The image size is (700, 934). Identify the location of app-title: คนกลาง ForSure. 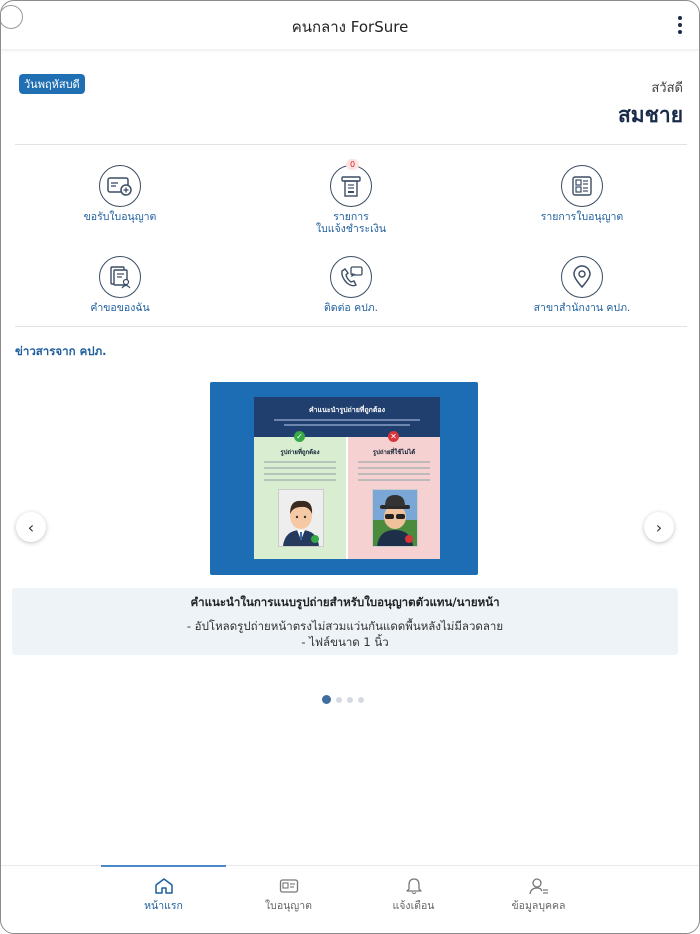
(350, 27).